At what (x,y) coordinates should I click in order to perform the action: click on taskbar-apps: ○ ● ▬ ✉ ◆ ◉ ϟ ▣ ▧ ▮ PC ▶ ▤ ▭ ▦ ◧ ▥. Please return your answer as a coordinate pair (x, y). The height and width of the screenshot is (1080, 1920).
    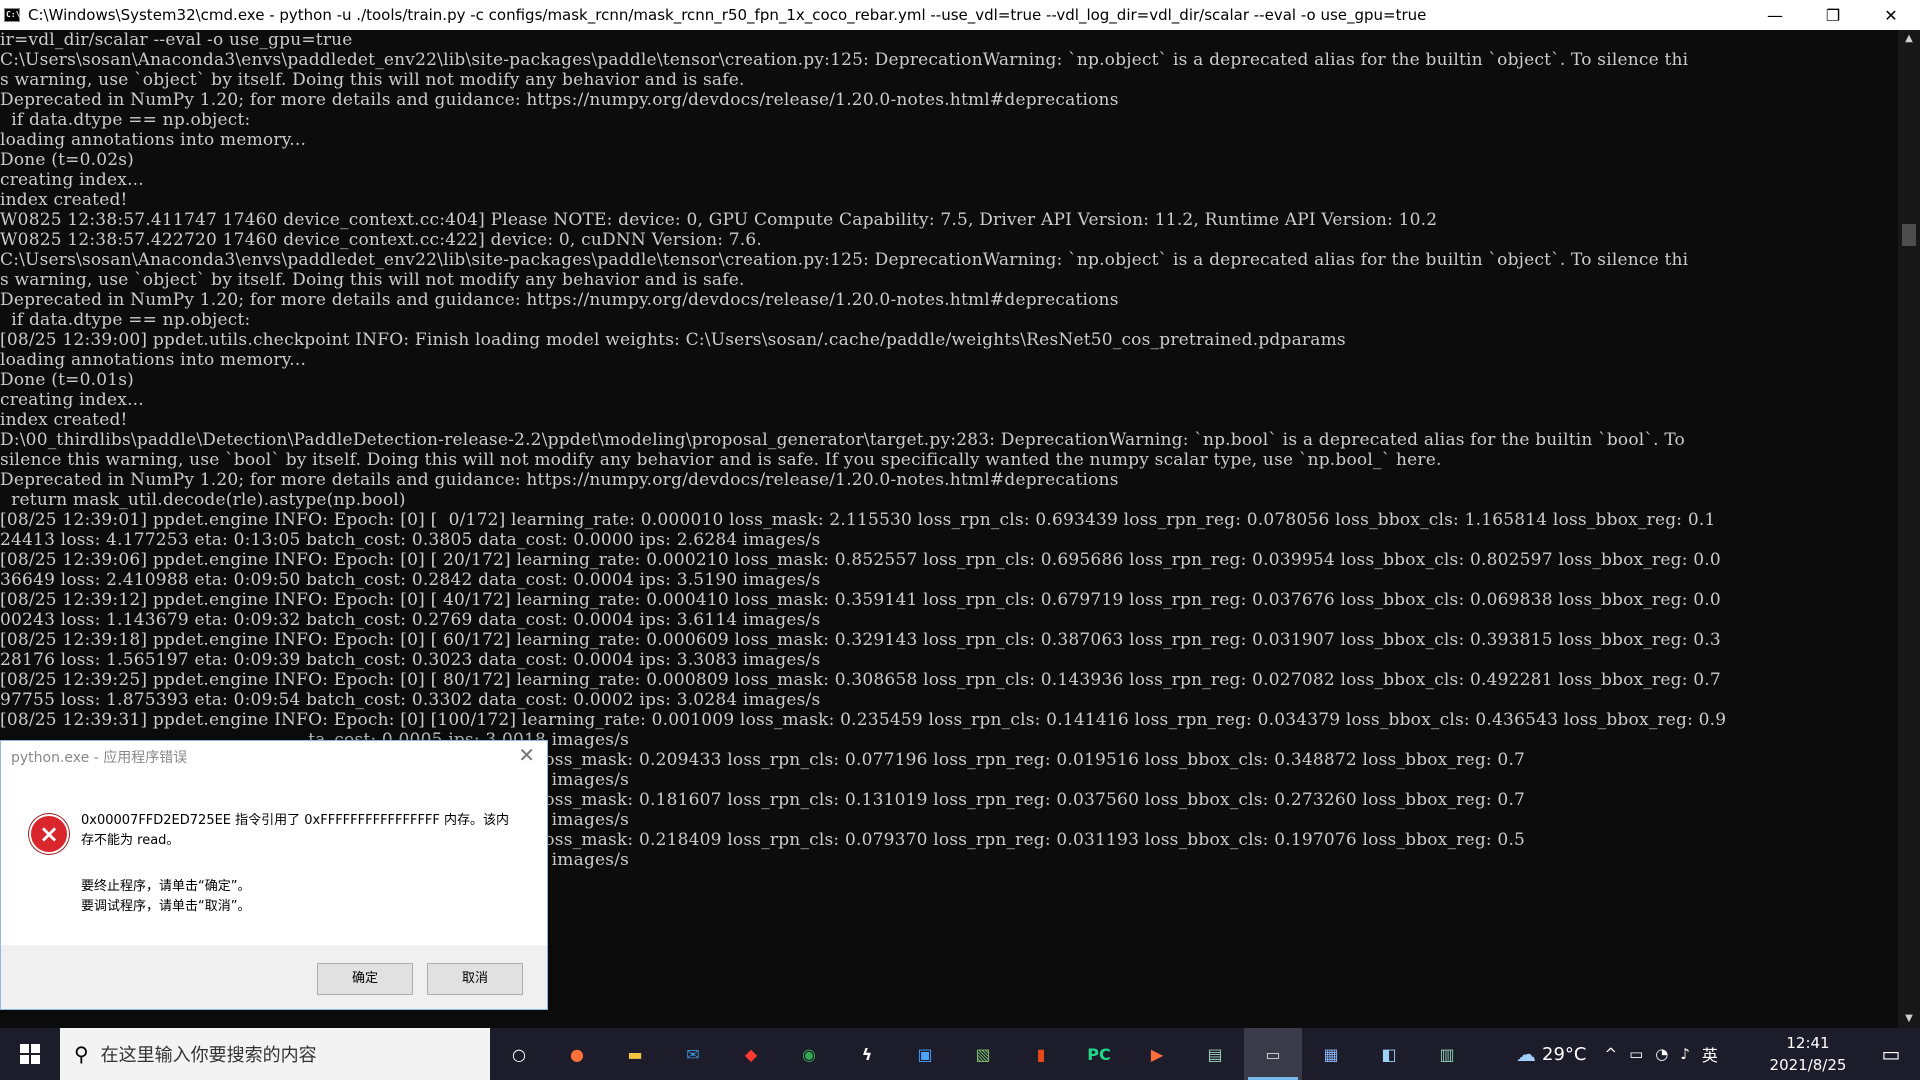
    Looking at the image, I should click on (983, 1054).